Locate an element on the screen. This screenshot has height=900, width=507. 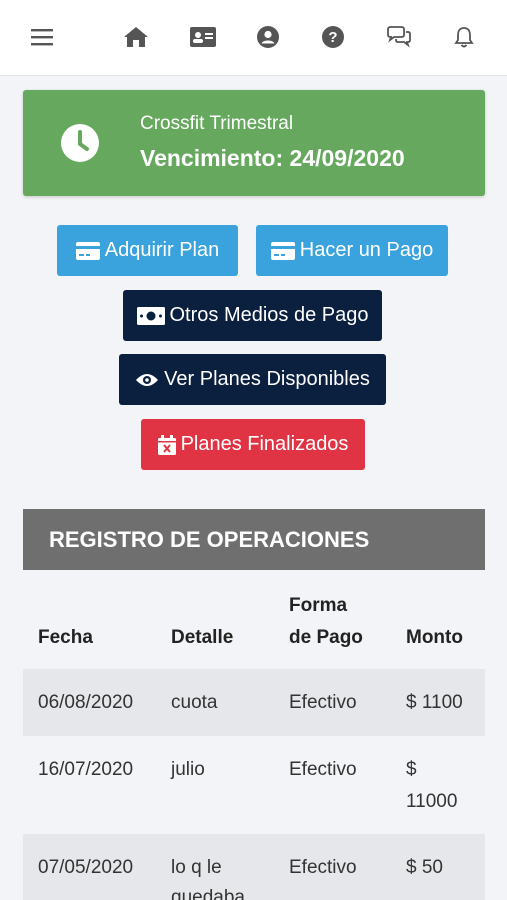
cell-monto-line2: 11000 is located at coordinates (432, 801).